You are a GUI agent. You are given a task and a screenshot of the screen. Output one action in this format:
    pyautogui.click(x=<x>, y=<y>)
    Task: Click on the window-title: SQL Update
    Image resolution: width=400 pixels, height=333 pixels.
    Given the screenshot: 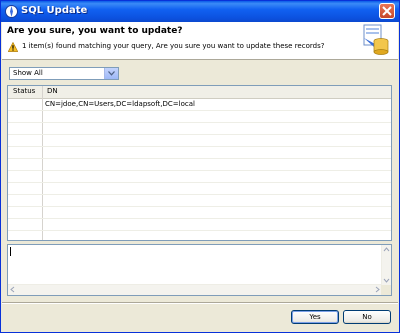 What is the action you would take?
    pyautogui.click(x=54, y=10)
    